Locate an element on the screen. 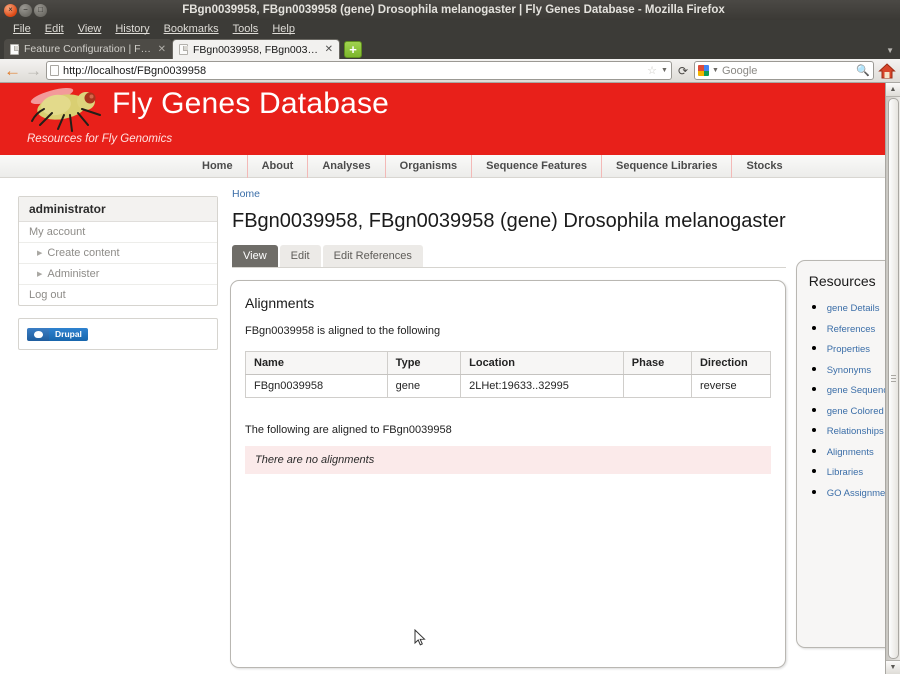 The height and width of the screenshot is (674, 900). reload-icon: ⟳ is located at coordinates (683, 71).